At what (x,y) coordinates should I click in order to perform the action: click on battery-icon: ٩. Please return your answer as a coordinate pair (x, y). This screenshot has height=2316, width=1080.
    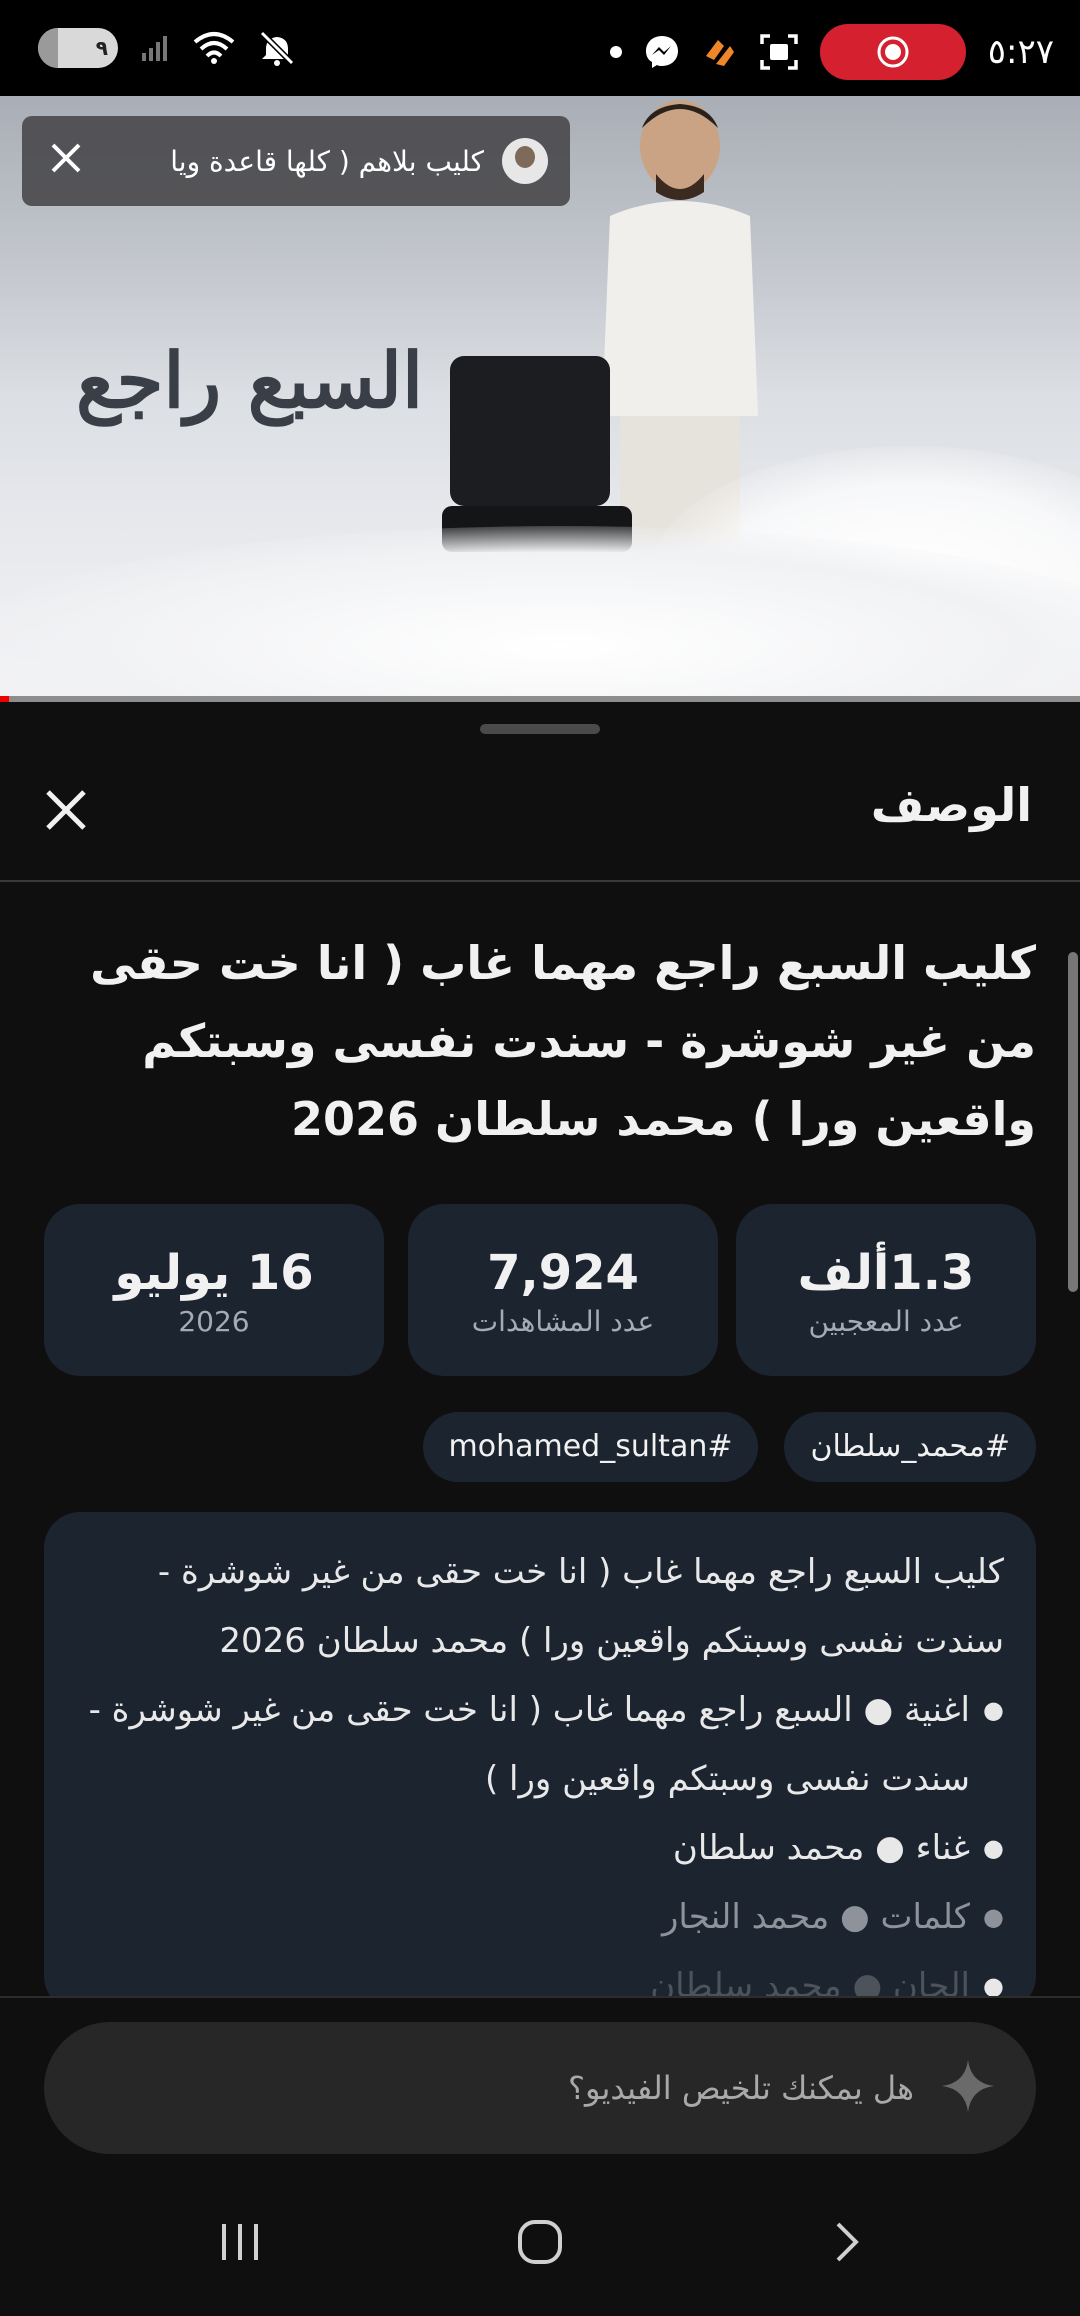
    Looking at the image, I should click on (78, 48).